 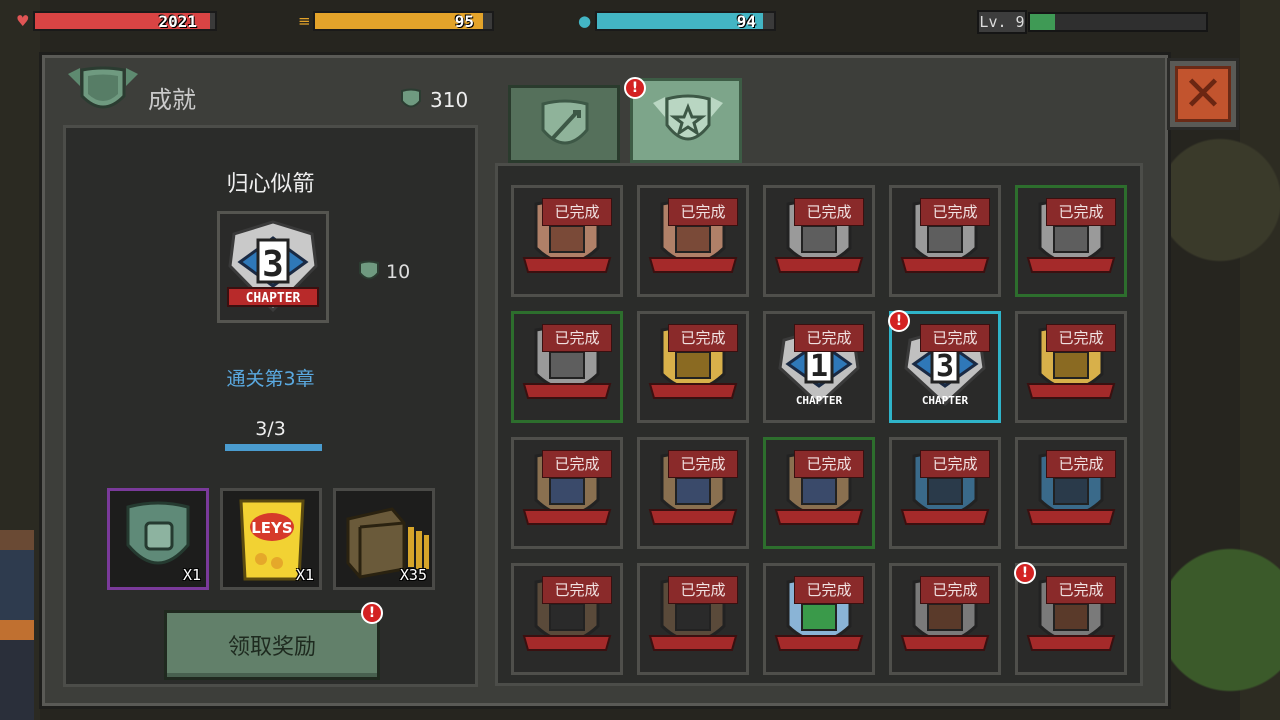 What do you see at coordinates (271, 528) in the screenshot?
I see `chips-brand-label: LEYS` at bounding box center [271, 528].